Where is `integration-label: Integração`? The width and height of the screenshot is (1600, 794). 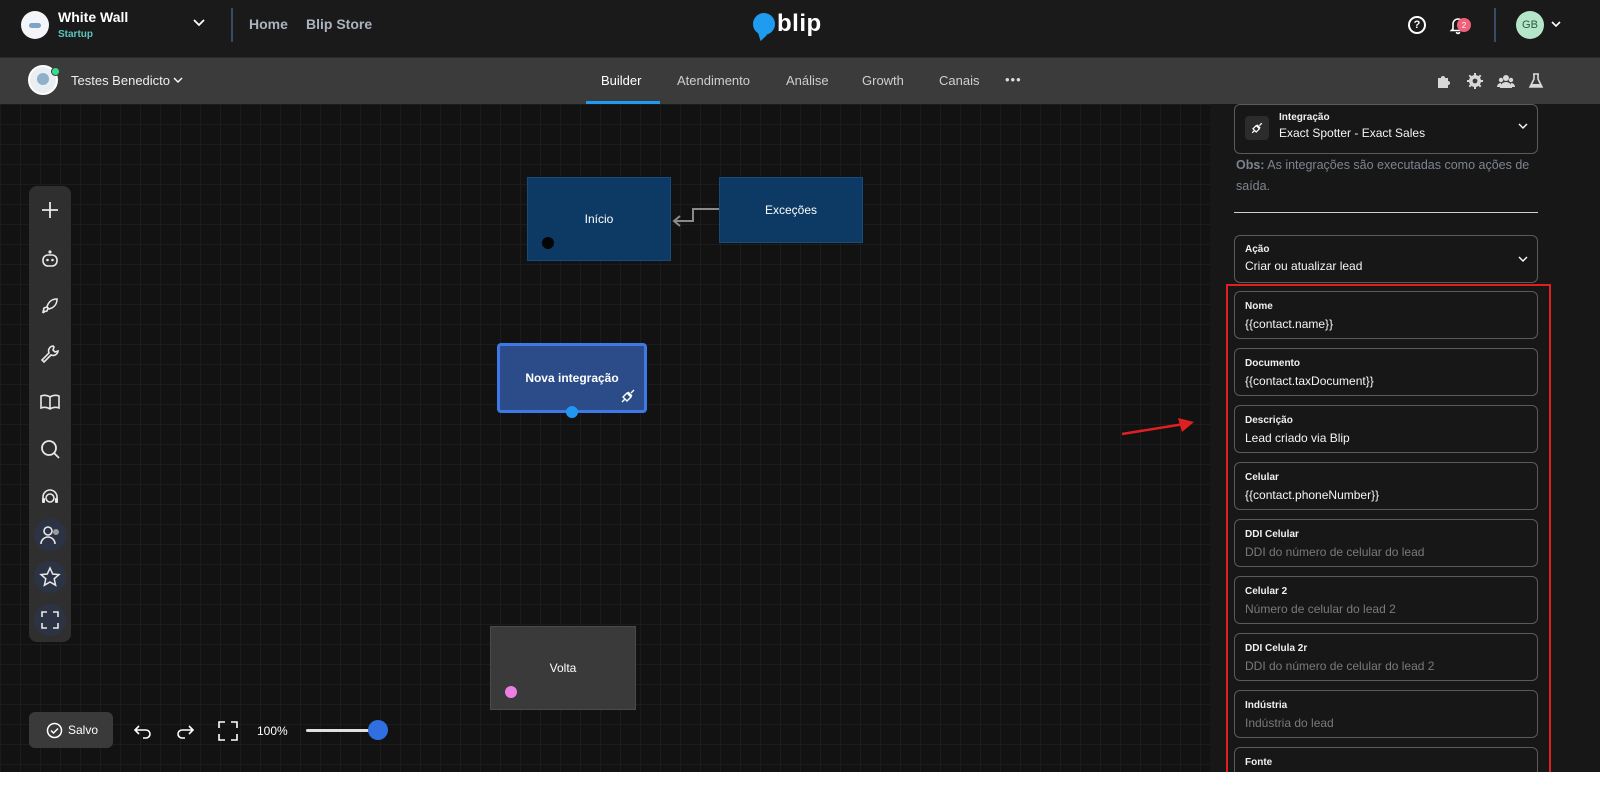
integration-label: Integração is located at coordinates (1304, 117).